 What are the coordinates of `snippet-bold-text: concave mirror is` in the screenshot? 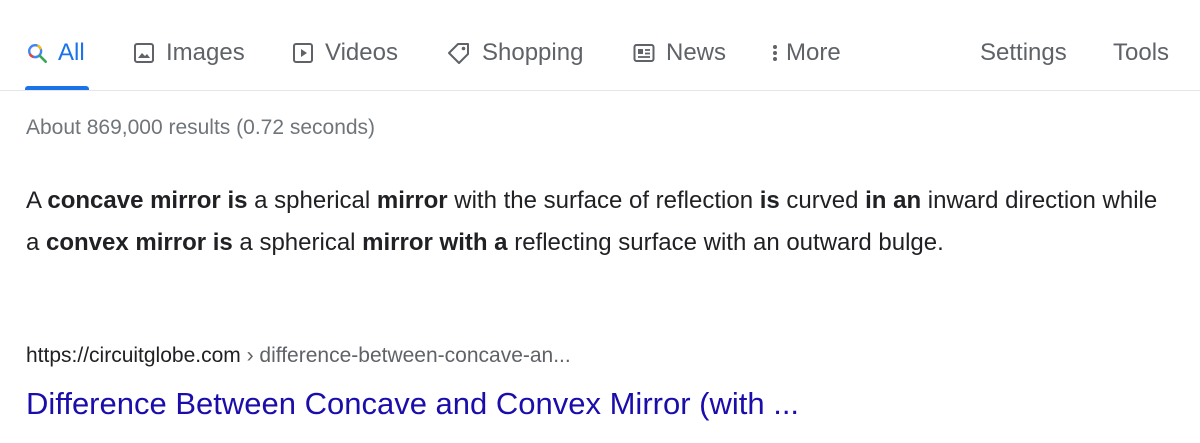 It's located at (147, 200).